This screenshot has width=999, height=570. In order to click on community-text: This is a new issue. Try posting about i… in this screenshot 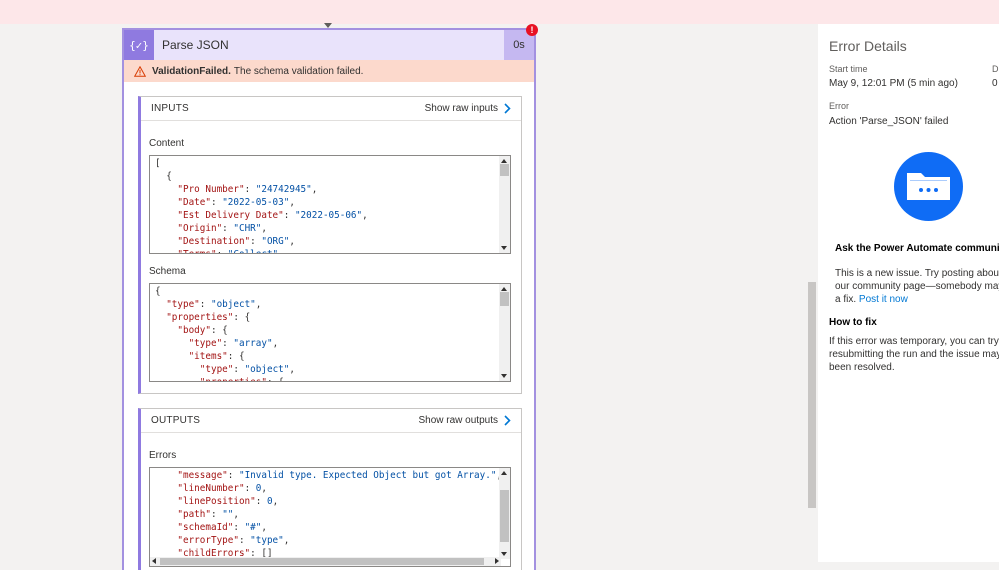, I will do `click(917, 286)`.